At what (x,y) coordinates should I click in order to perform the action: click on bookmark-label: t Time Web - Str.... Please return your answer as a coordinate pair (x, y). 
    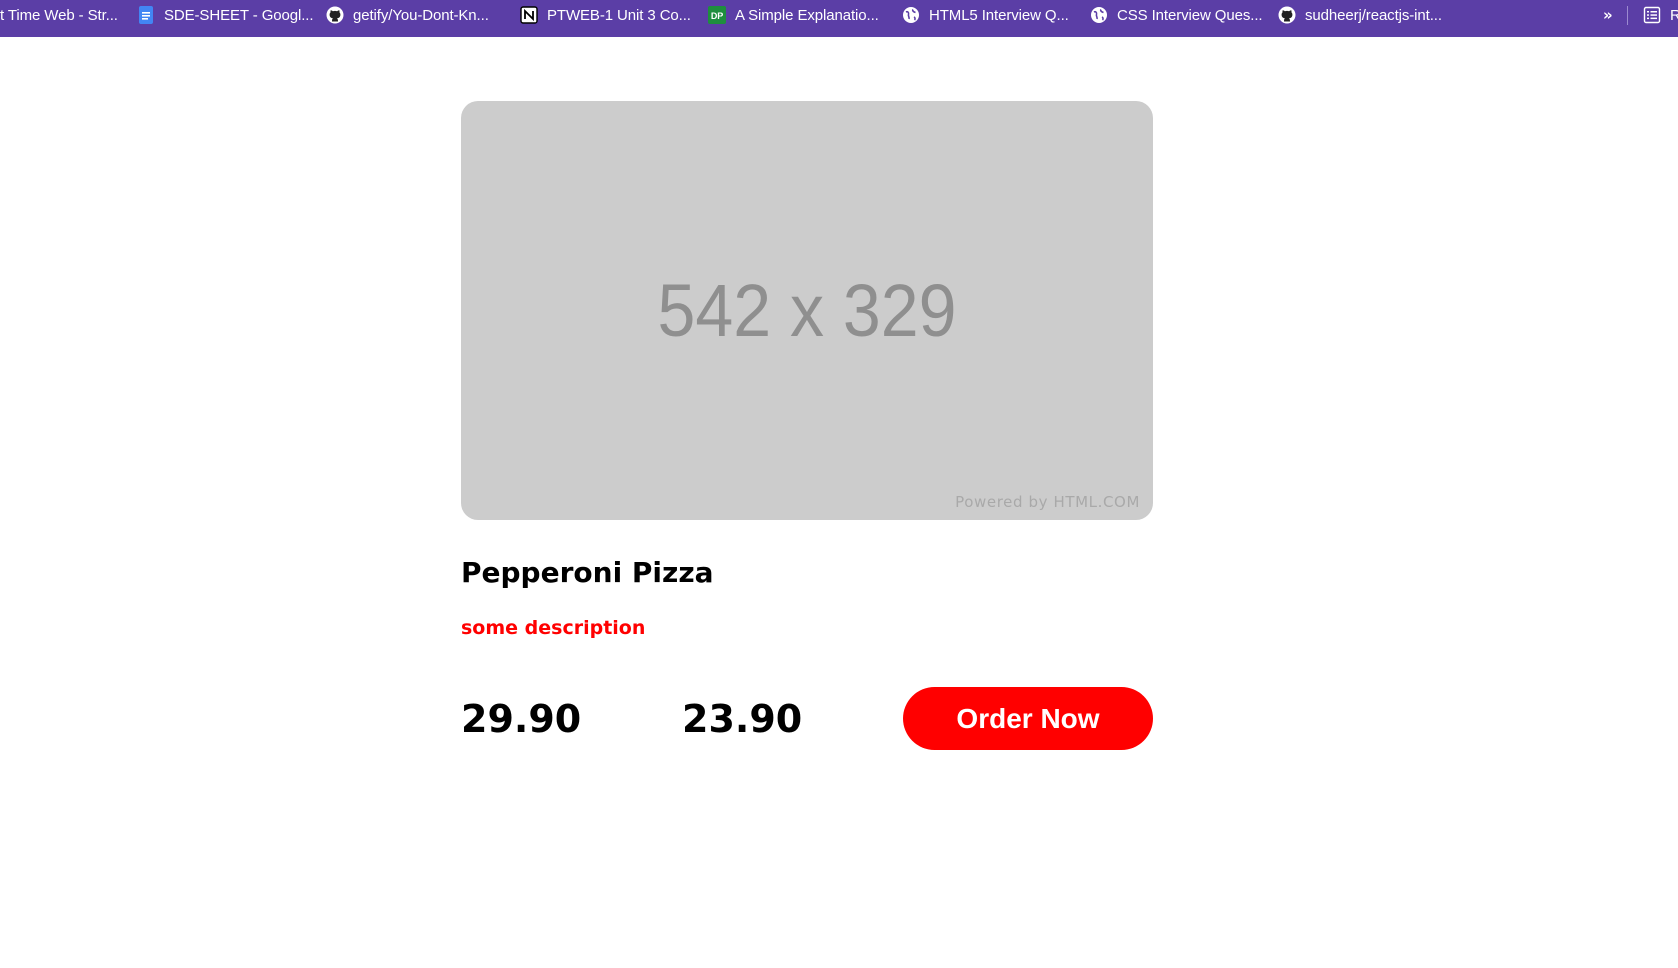
    Looking at the image, I should click on (59, 15).